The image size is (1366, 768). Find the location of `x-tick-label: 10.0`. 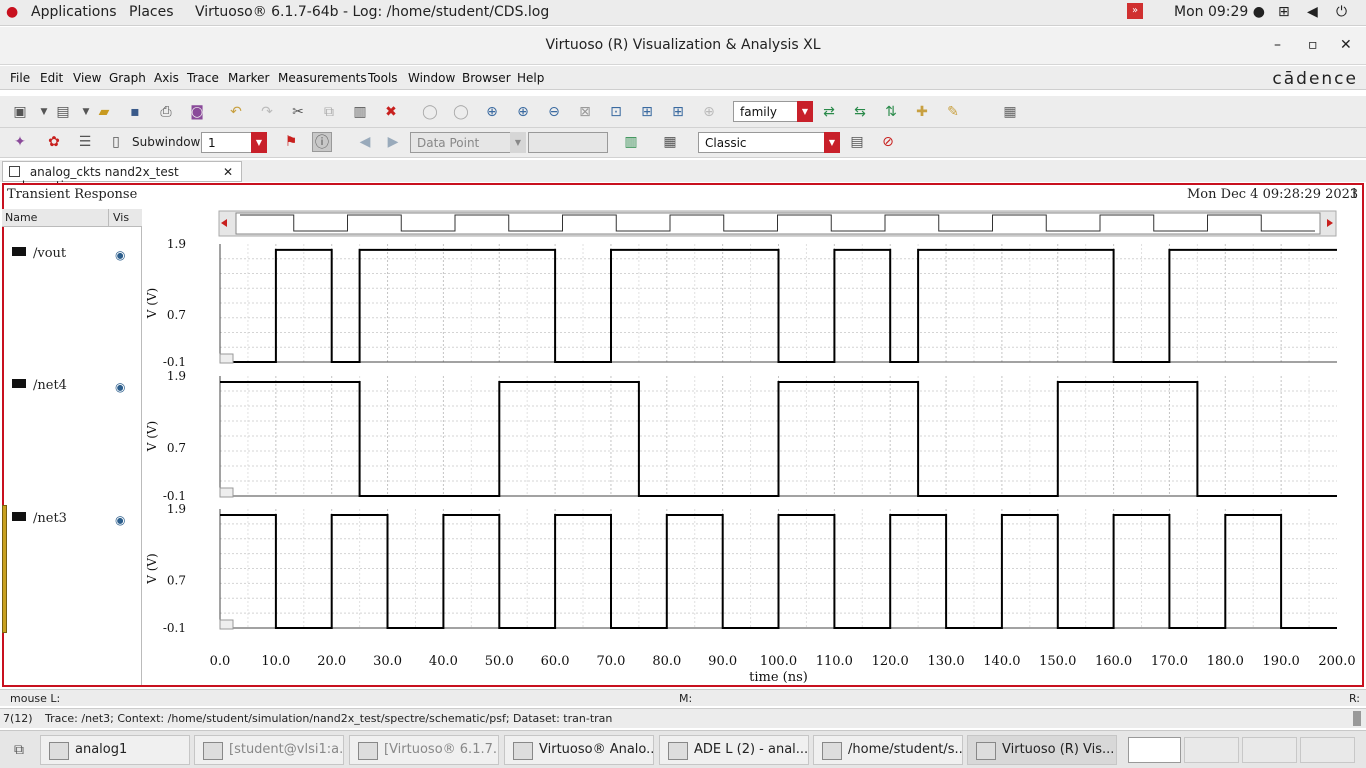

x-tick-label: 10.0 is located at coordinates (275, 661).